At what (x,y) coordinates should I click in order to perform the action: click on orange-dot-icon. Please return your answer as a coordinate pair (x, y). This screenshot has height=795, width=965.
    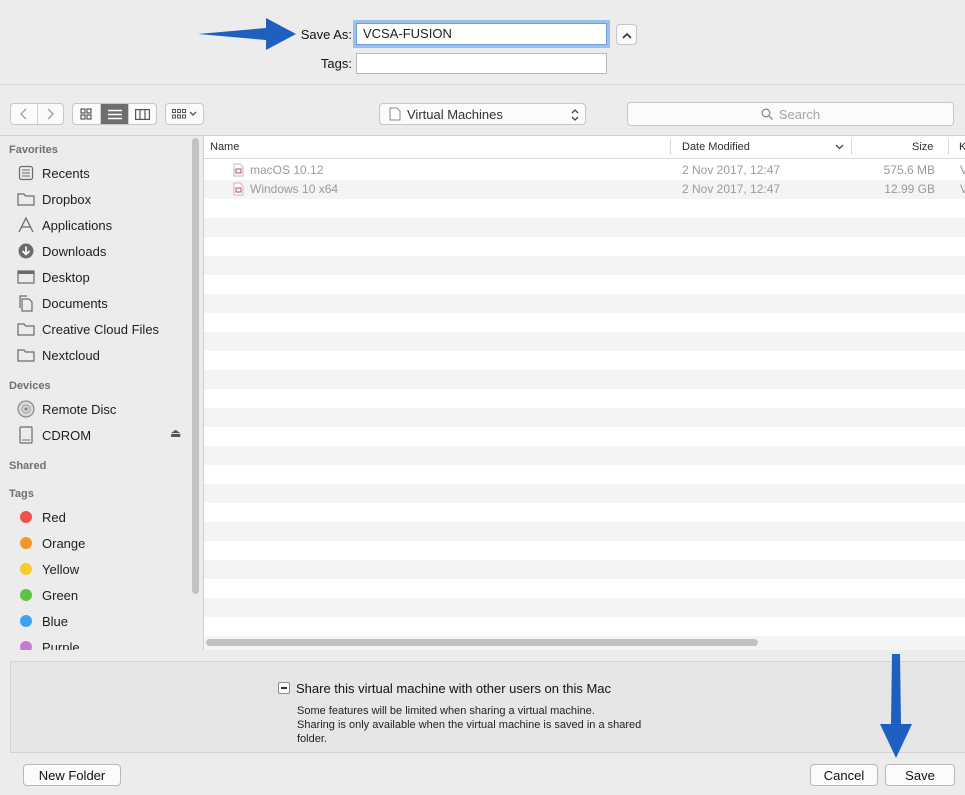
    Looking at the image, I should click on (26, 543).